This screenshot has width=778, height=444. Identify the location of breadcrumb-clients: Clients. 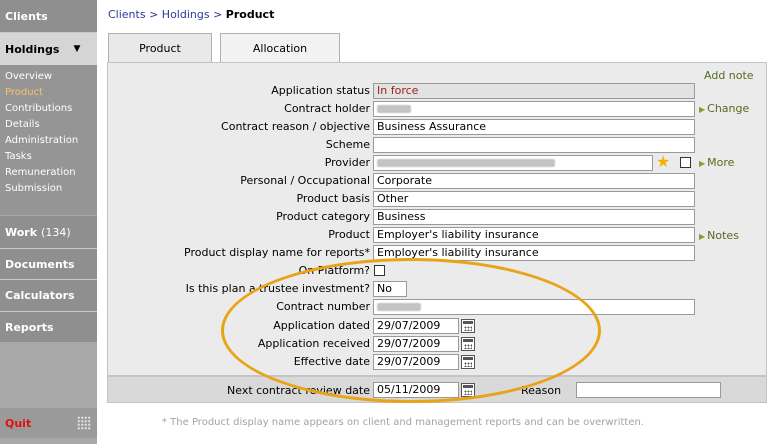
(127, 14).